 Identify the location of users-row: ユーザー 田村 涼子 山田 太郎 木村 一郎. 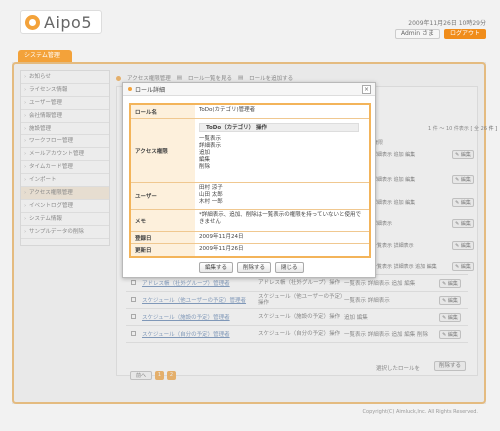
(250, 196).